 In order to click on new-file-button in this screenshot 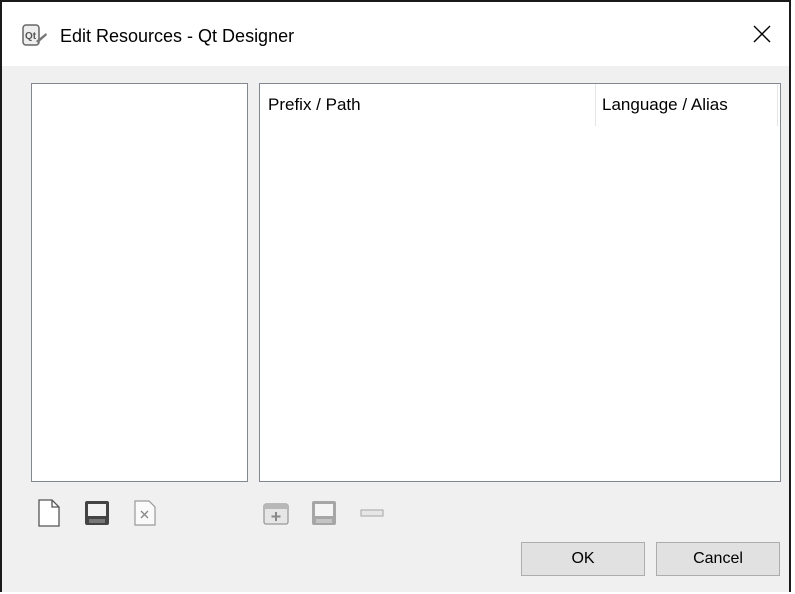, I will do `click(49, 513)`.